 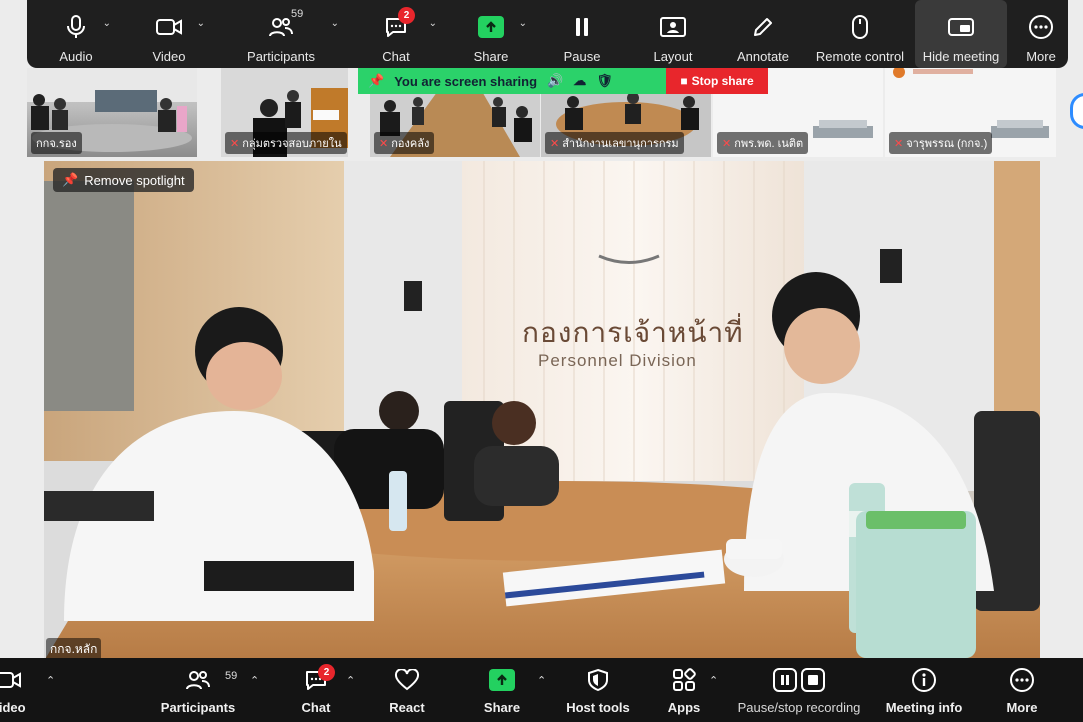 What do you see at coordinates (673, 27) in the screenshot?
I see `layout-icon` at bounding box center [673, 27].